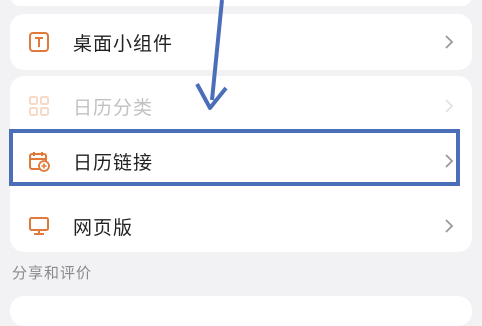 Image resolution: width=482 pixels, height=326 pixels. What do you see at coordinates (39, 226) in the screenshot?
I see `monitor-icon` at bounding box center [39, 226].